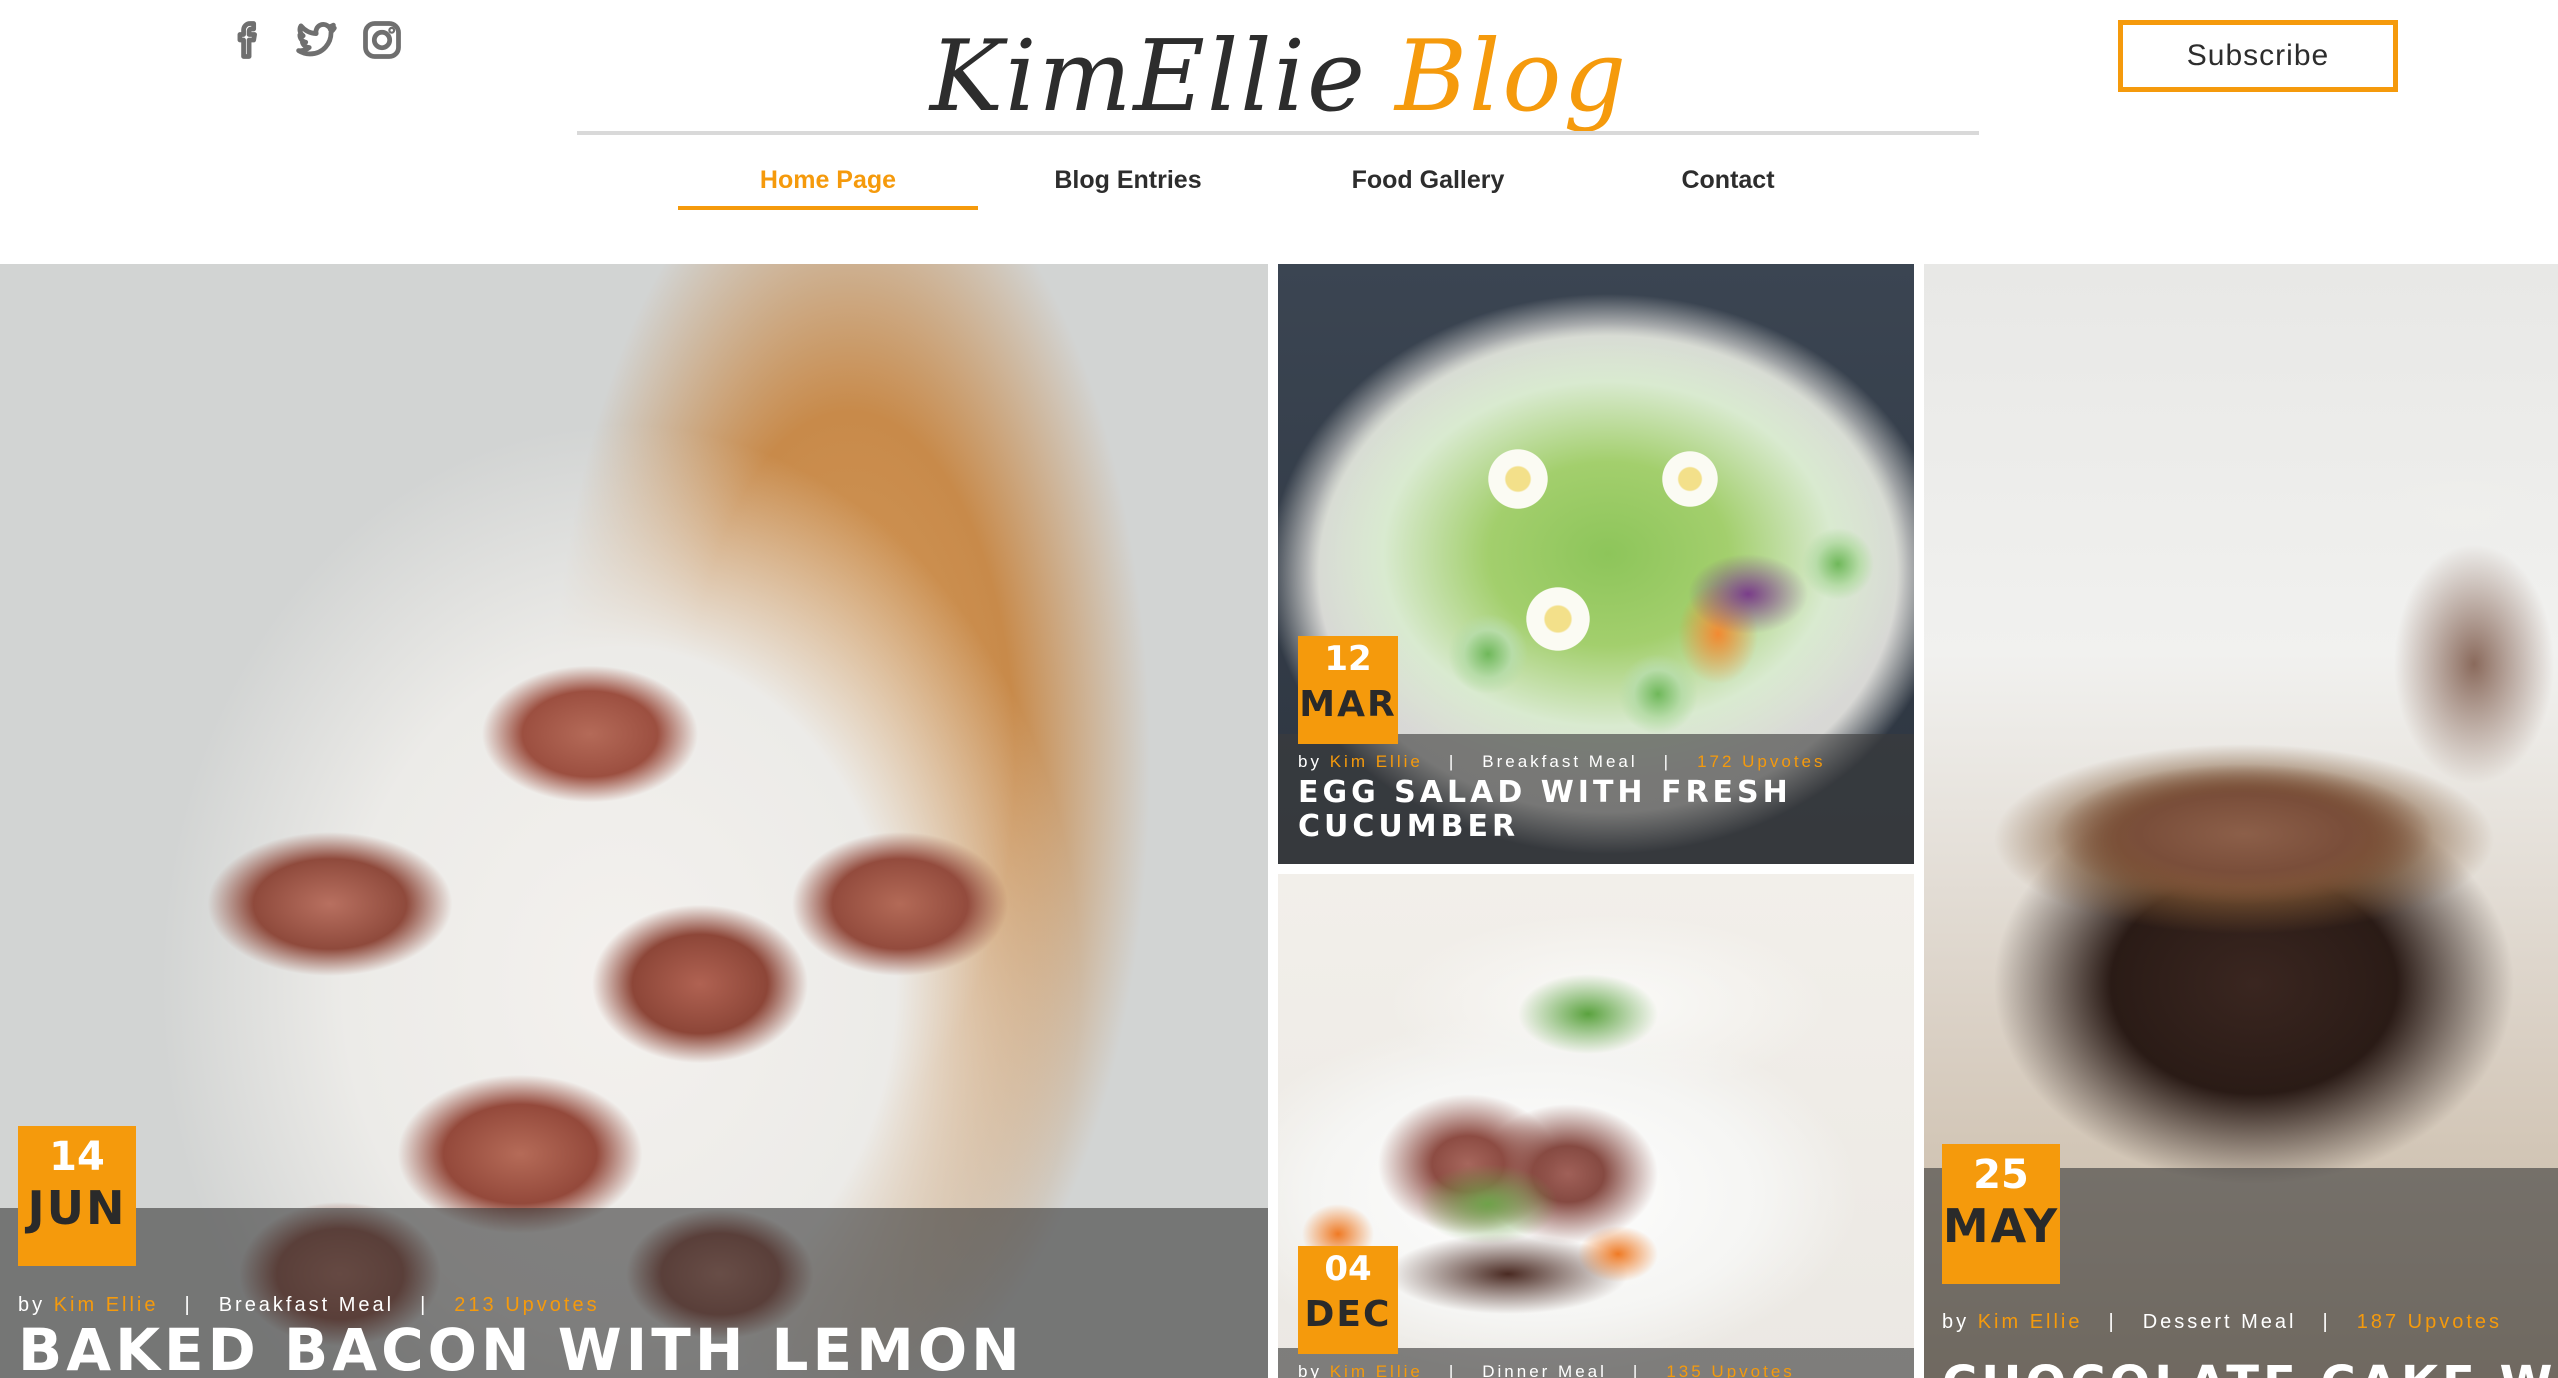 Image resolution: width=2558 pixels, height=1378 pixels. I want to click on logo-blog: Blog, so click(1511, 77).